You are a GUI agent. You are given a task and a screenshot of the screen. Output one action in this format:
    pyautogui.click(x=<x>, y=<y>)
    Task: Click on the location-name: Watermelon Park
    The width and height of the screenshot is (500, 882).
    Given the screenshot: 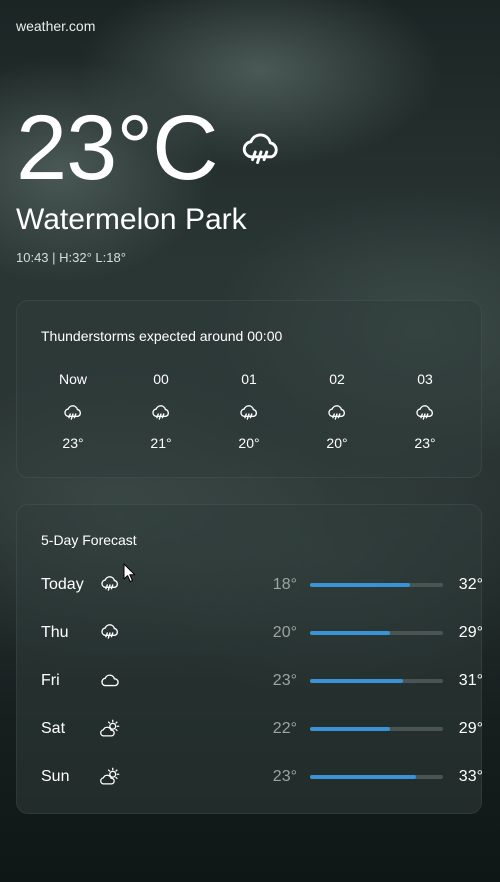 What is the action you would take?
    pyautogui.click(x=131, y=219)
    